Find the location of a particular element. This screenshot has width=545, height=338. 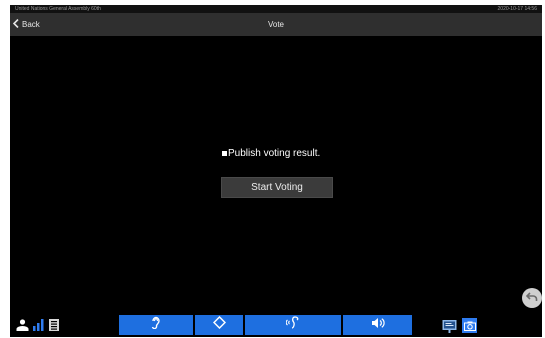

bottom-toolbar is located at coordinates (276, 324).